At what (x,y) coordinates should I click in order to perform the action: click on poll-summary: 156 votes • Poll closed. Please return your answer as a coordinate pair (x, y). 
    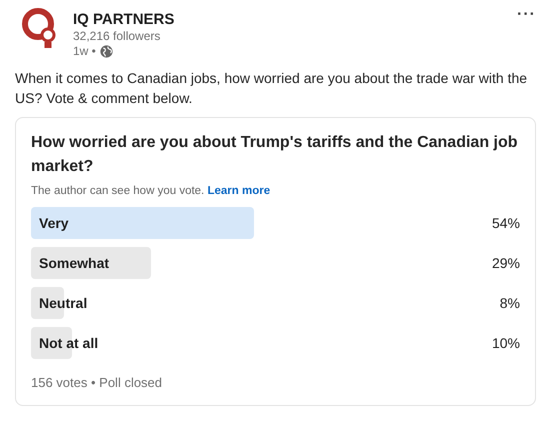
    Looking at the image, I should click on (97, 382).